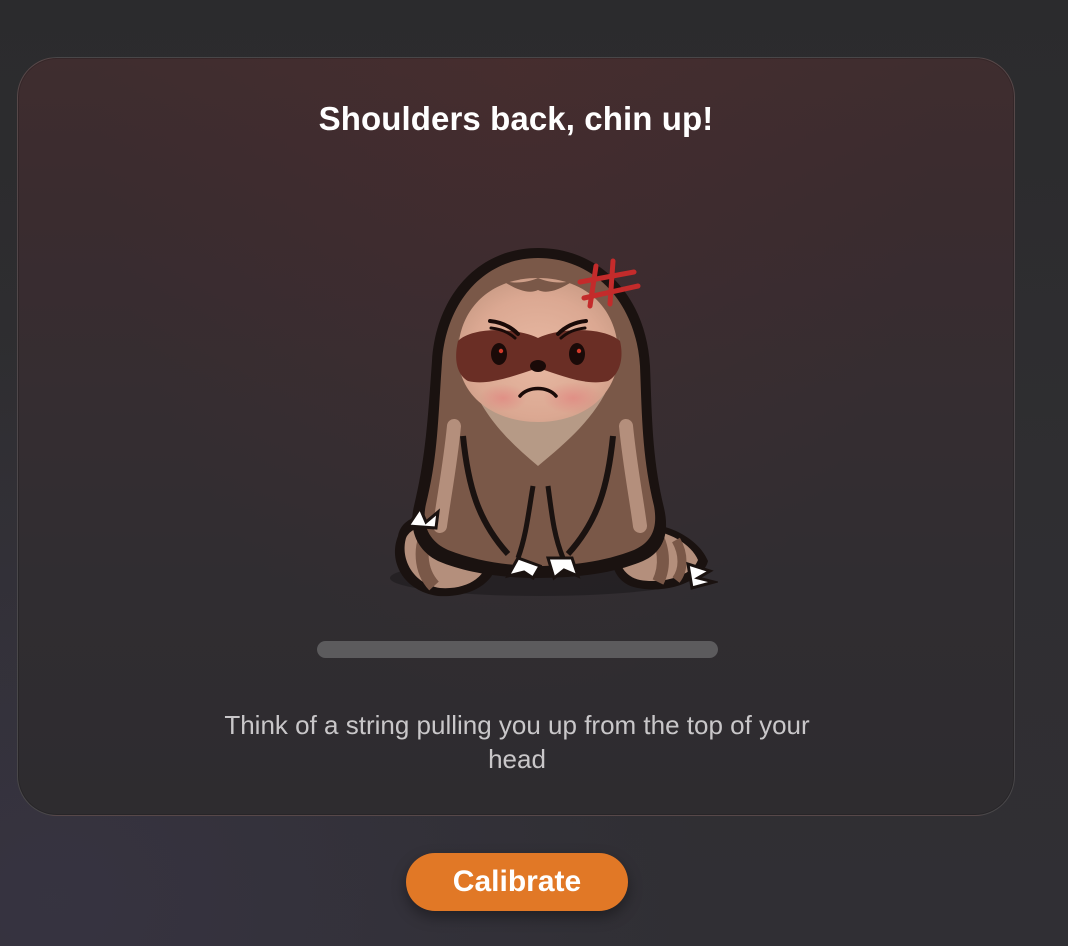 This screenshot has width=1068, height=946. What do you see at coordinates (538, 396) in the screenshot?
I see `sloth-mascot-illustration` at bounding box center [538, 396].